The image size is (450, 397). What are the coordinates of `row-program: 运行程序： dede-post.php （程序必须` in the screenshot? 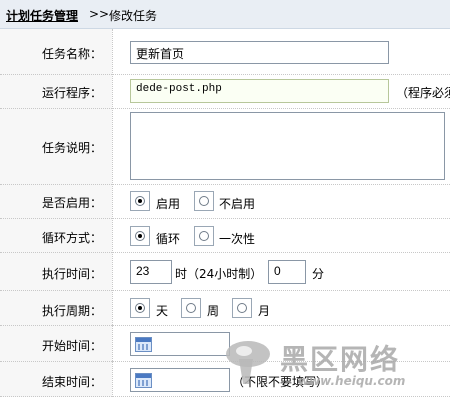 It's located at (225, 92).